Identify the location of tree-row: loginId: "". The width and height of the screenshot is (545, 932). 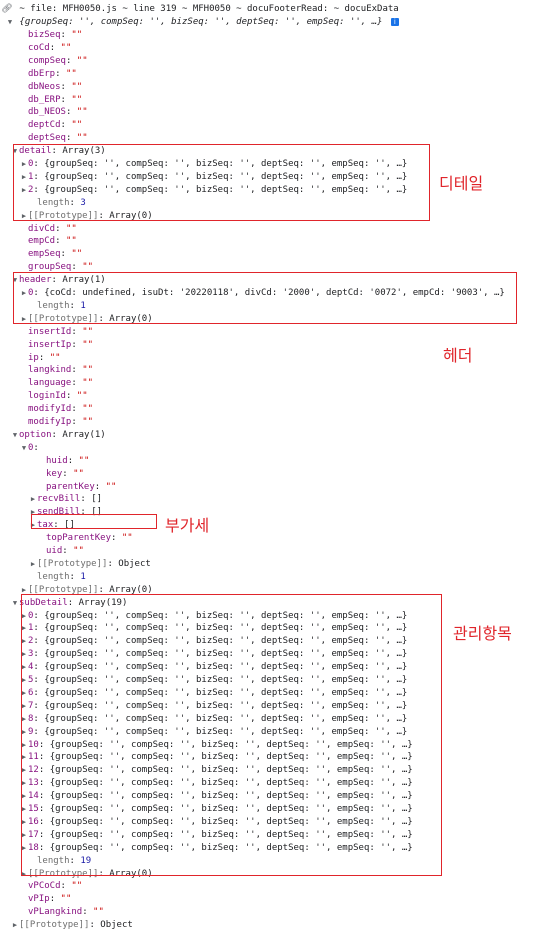
(54, 396).